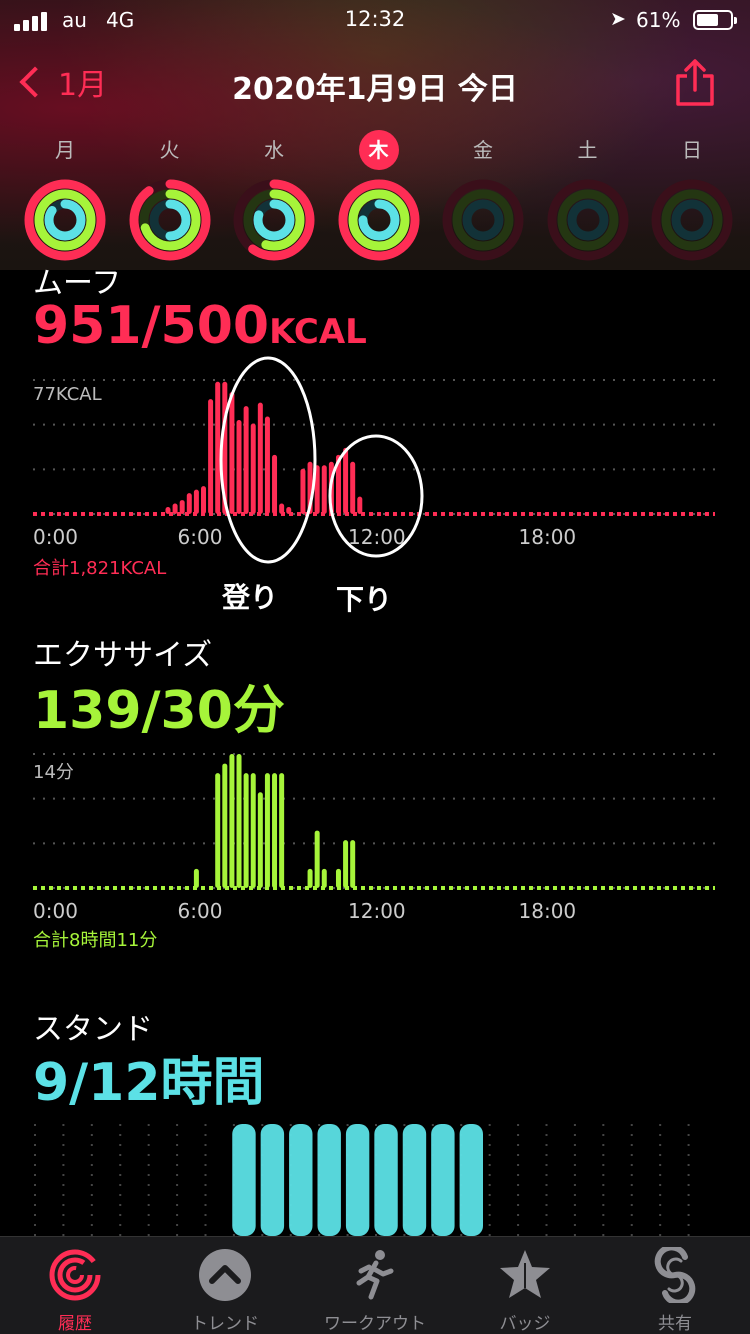 Image resolution: width=750 pixels, height=1334 pixels. I want to click on tab-awards: バッジ, so click(525, 1290).